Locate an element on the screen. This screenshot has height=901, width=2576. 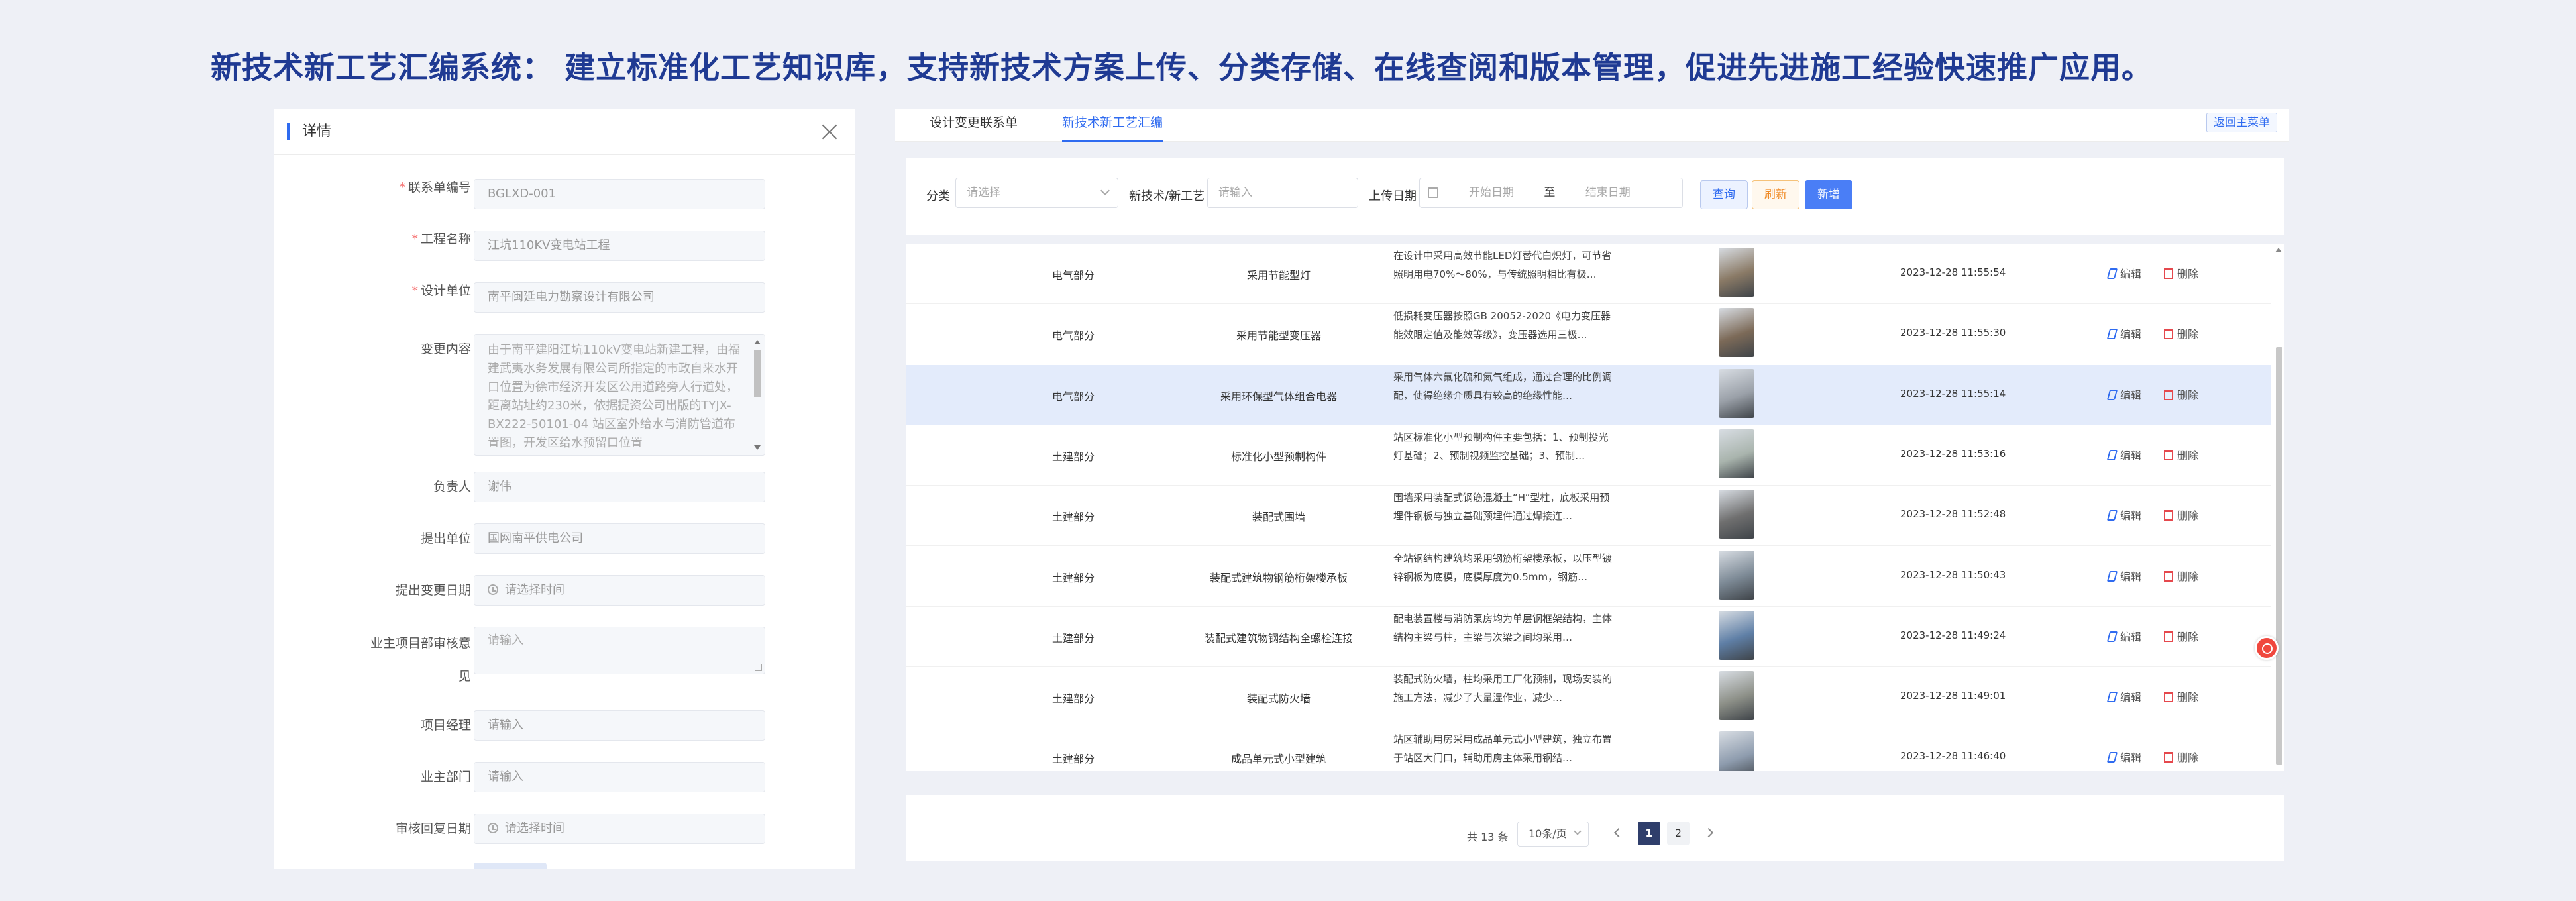
textarea-scrollbar is located at coordinates (758, 395).